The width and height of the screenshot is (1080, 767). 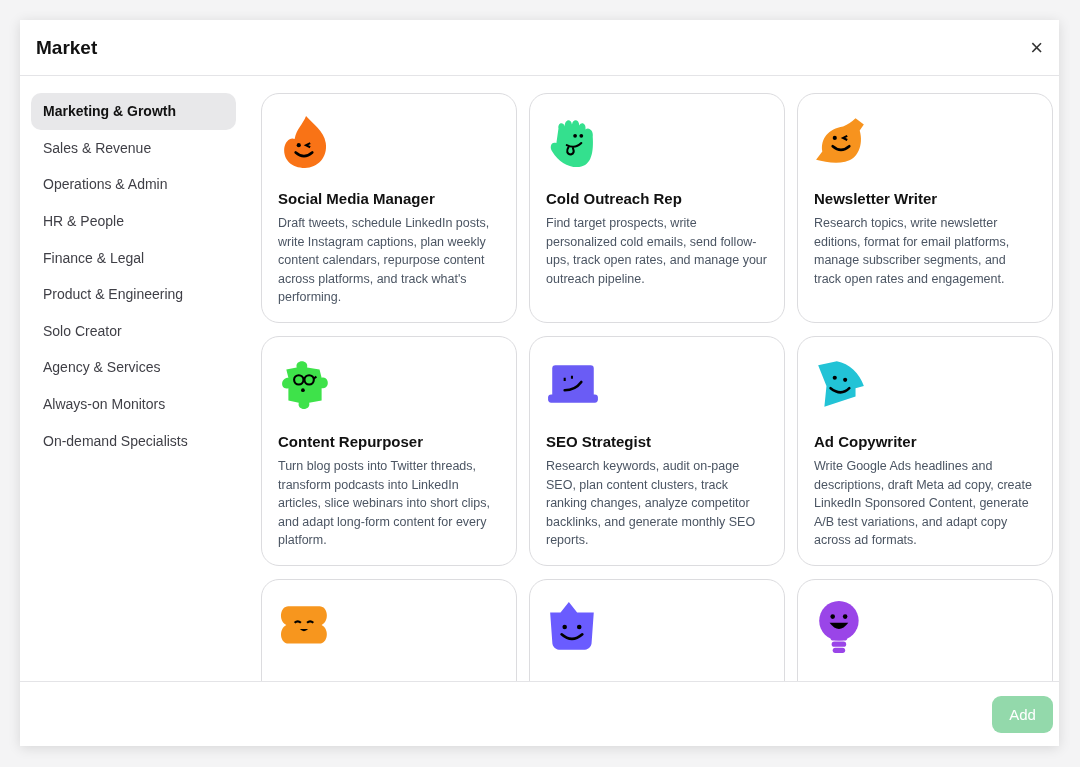 I want to click on category-item: Agency & Services, so click(x=133, y=367).